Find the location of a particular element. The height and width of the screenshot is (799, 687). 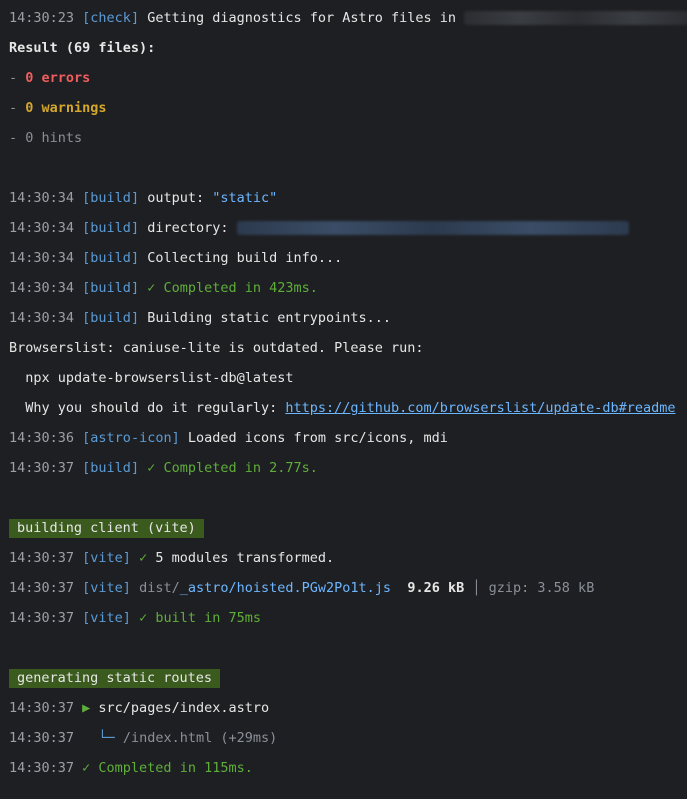

log-line-completed: 14:30:37 ✓ Completed in 115ms. is located at coordinates (131, 768).